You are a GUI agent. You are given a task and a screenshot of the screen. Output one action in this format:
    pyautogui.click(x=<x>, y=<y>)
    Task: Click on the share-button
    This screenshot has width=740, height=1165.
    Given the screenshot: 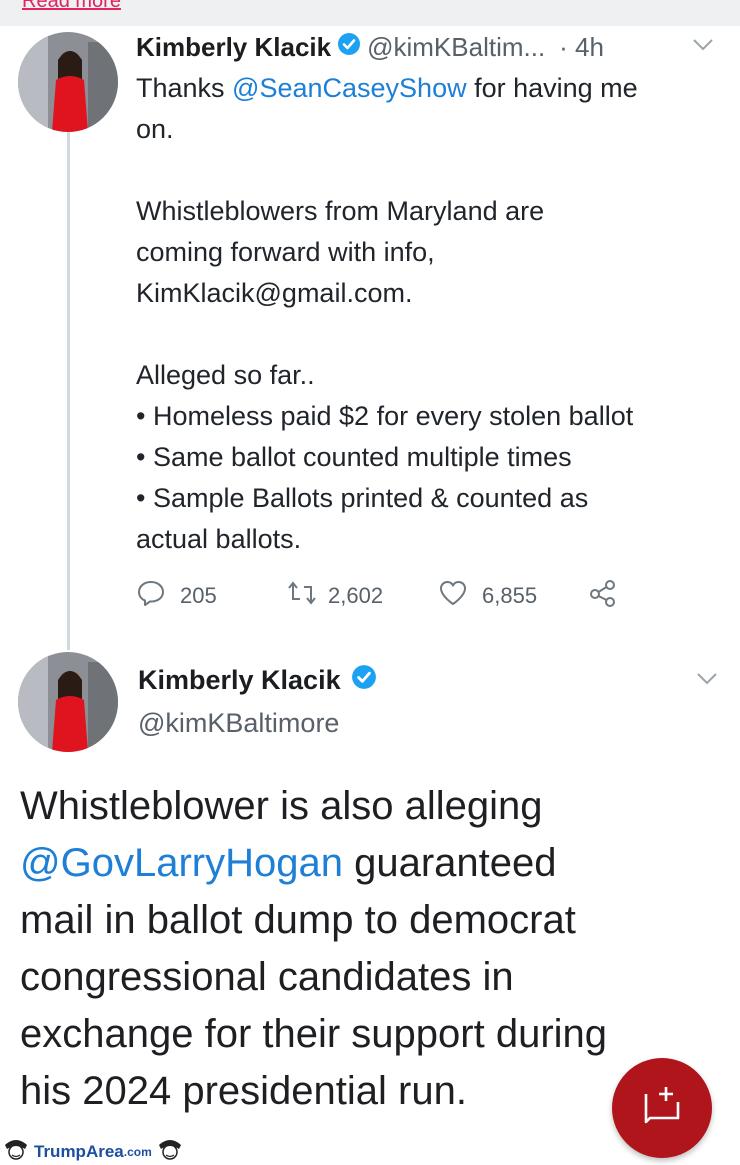 What is the action you would take?
    pyautogui.click(x=603, y=596)
    